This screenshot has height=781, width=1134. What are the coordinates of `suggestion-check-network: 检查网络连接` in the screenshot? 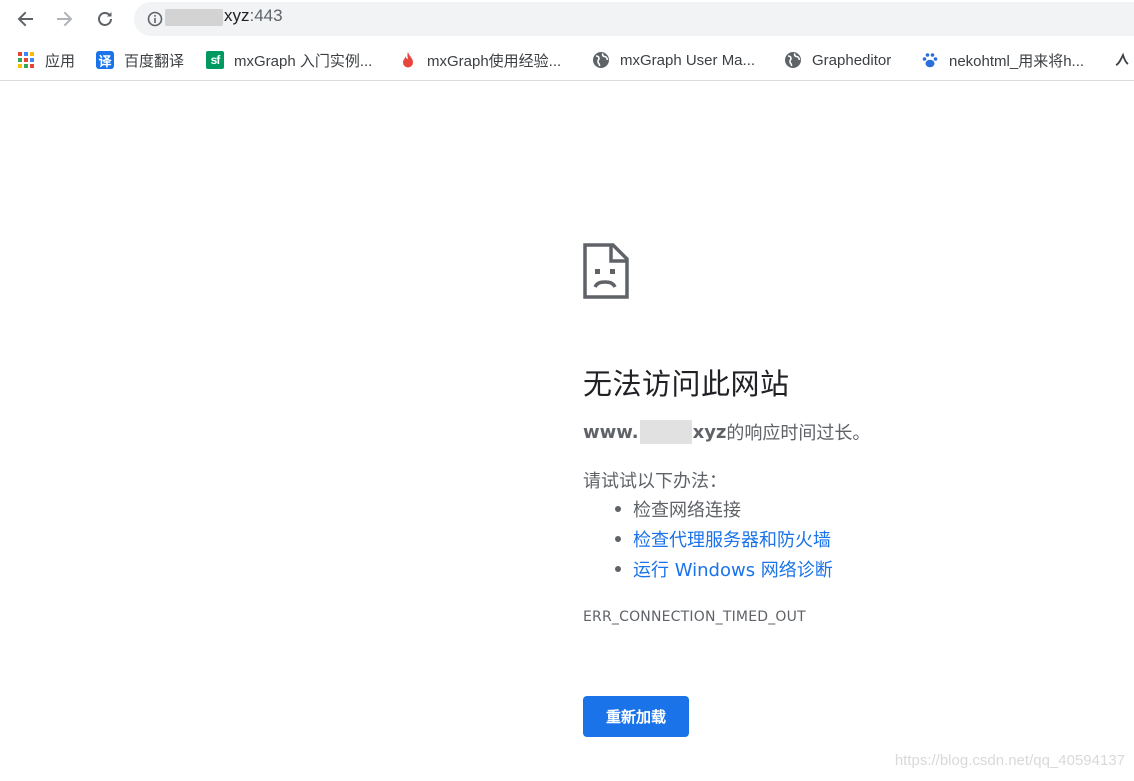 It's located at (687, 510).